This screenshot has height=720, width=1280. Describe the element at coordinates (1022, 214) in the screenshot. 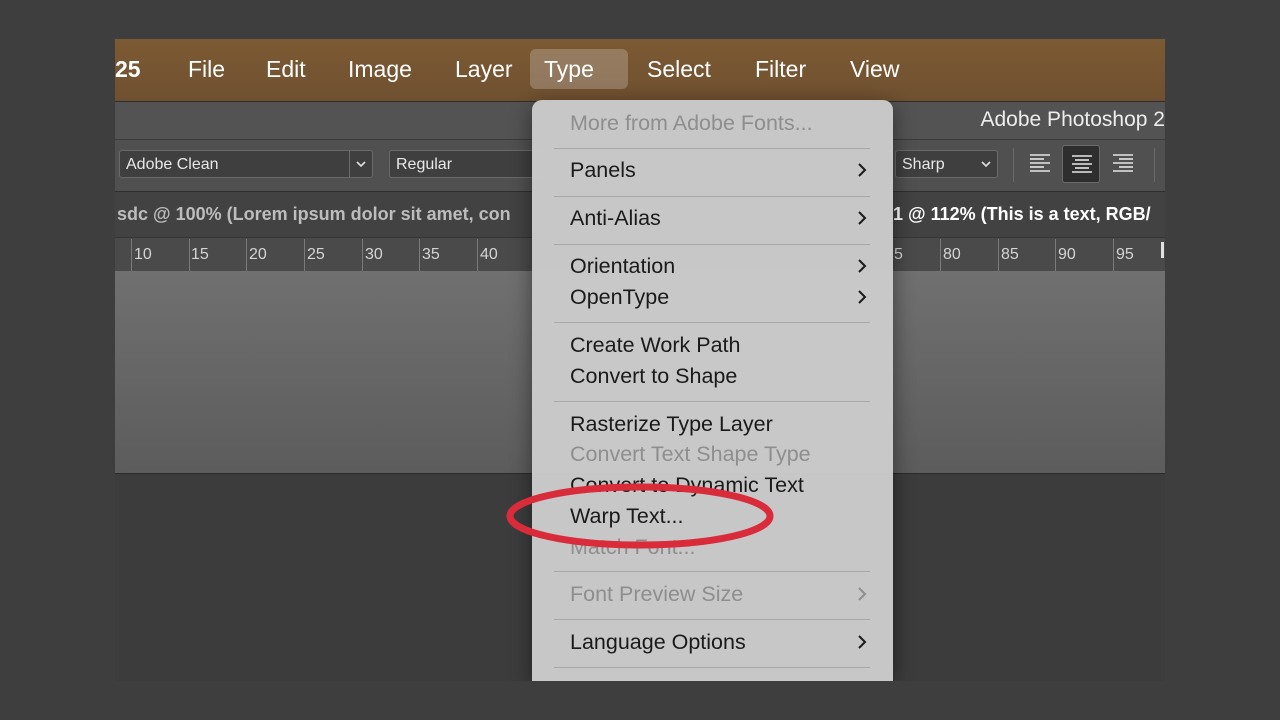

I see `document-tab-active: 1 @ 112% (This is a text, RGB/` at that location.